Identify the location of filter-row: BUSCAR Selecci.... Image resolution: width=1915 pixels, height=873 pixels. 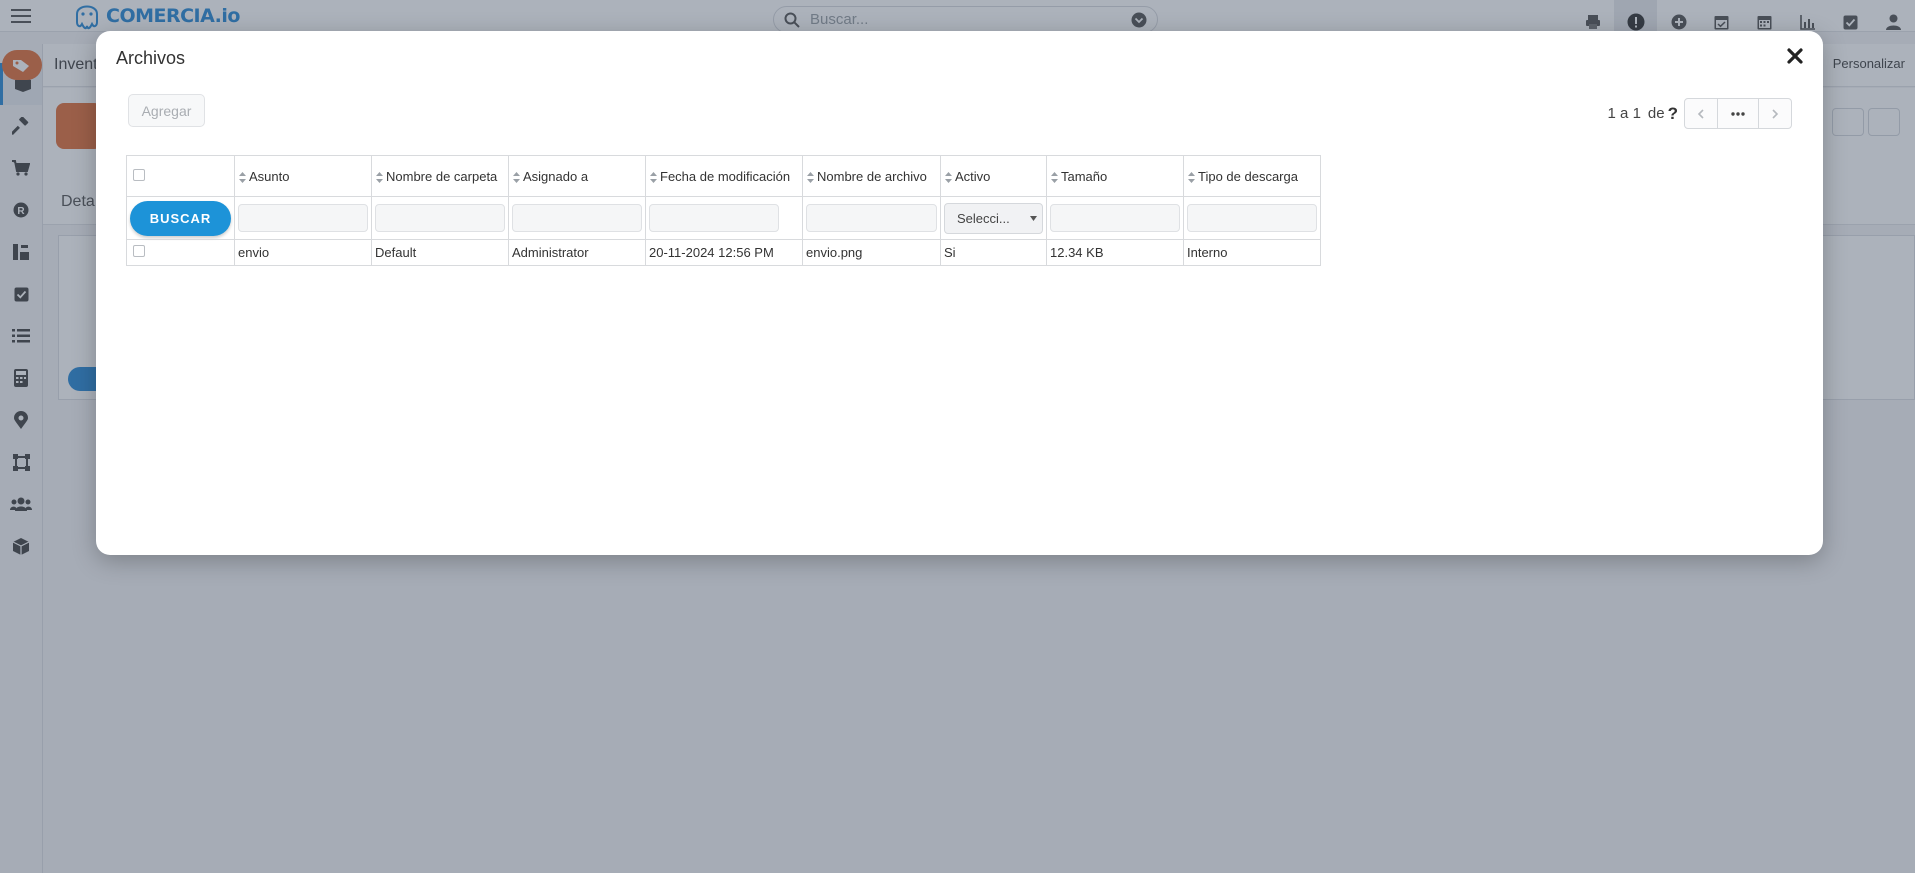
(723, 218).